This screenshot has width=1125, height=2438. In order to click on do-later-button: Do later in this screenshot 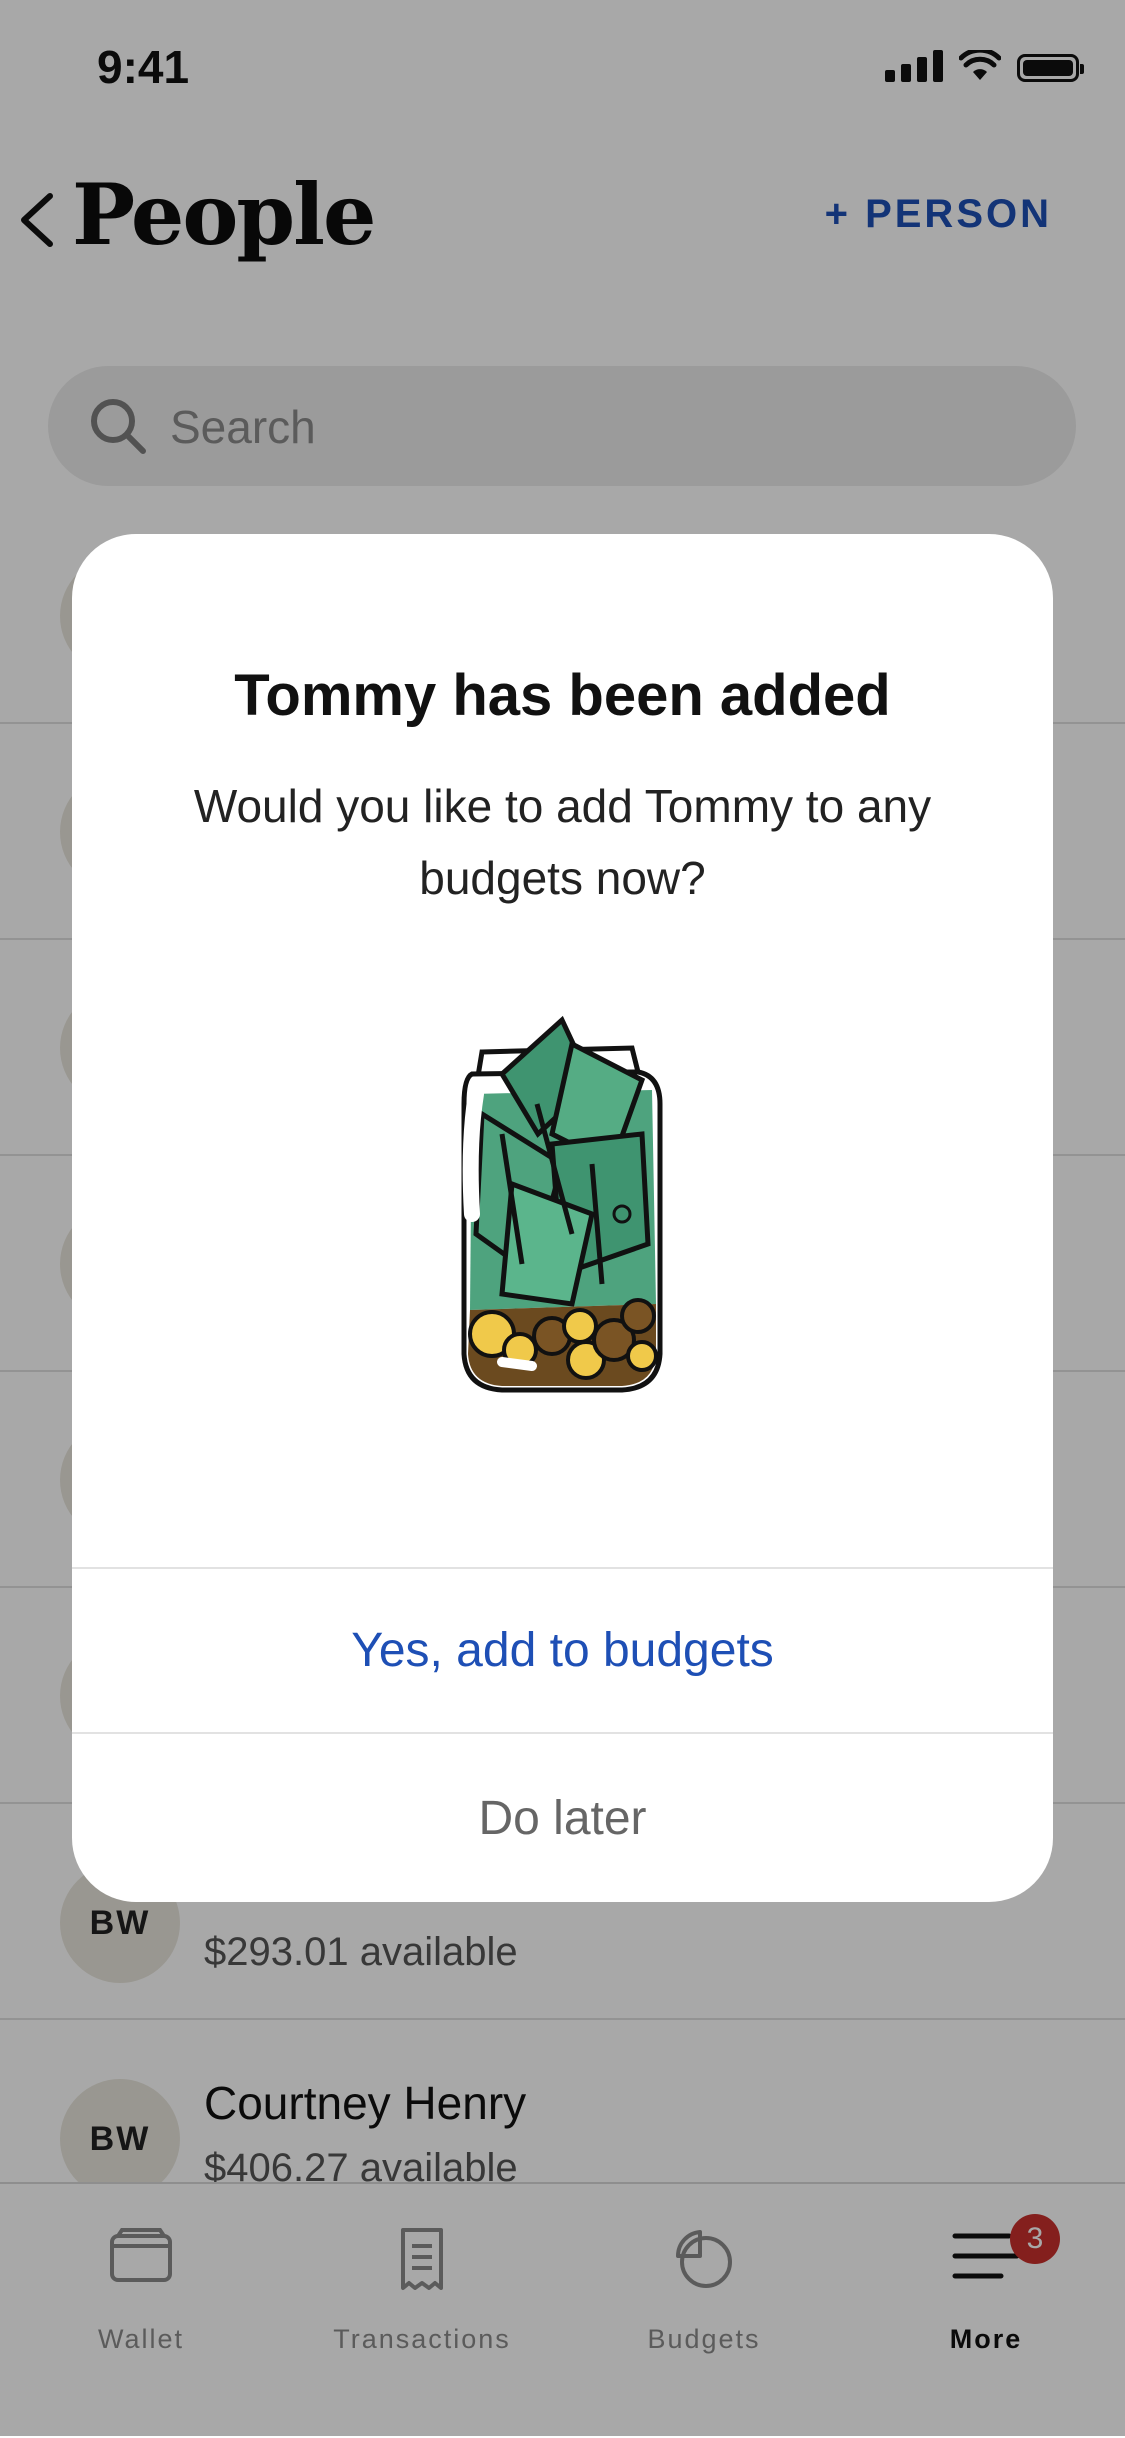, I will do `click(562, 1818)`.